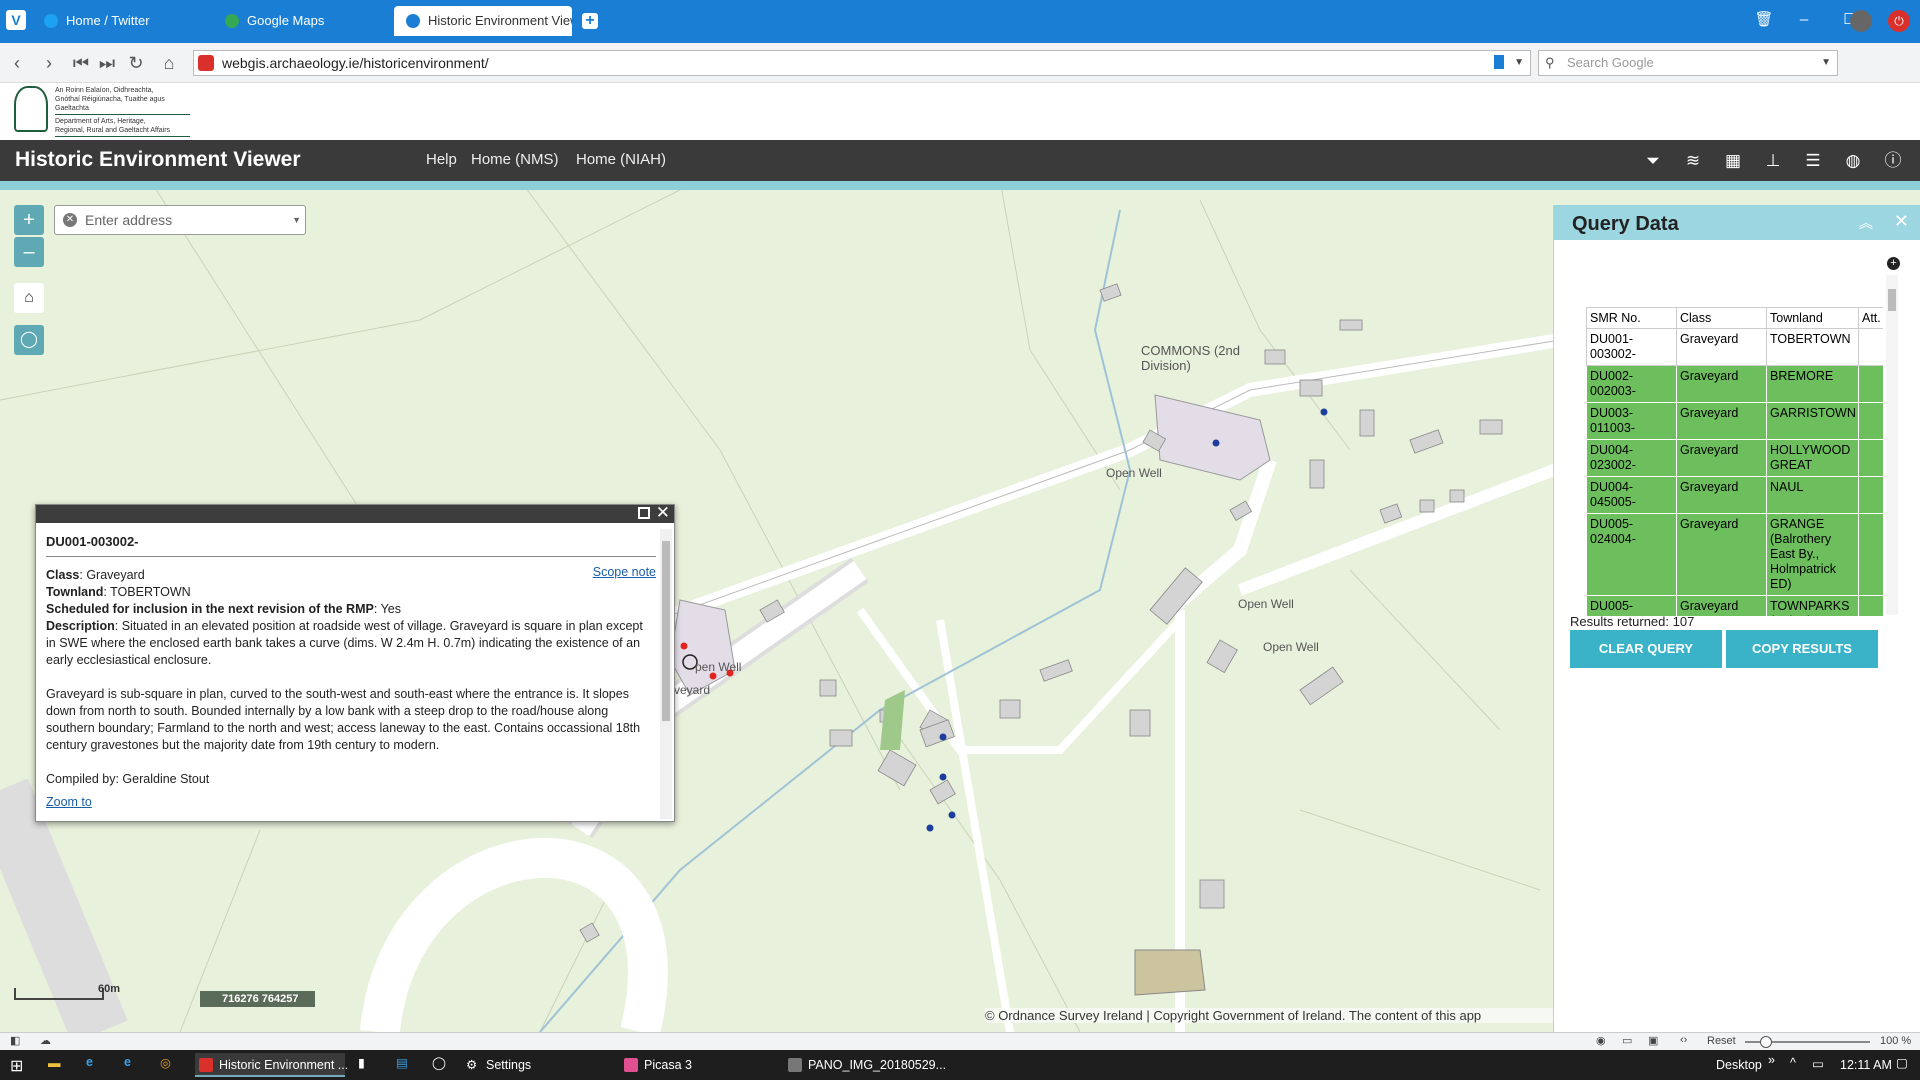 The height and width of the screenshot is (1080, 1920). Describe the element at coordinates (16, 1066) in the screenshot. I see `windows-start-icon: ⊞` at that location.